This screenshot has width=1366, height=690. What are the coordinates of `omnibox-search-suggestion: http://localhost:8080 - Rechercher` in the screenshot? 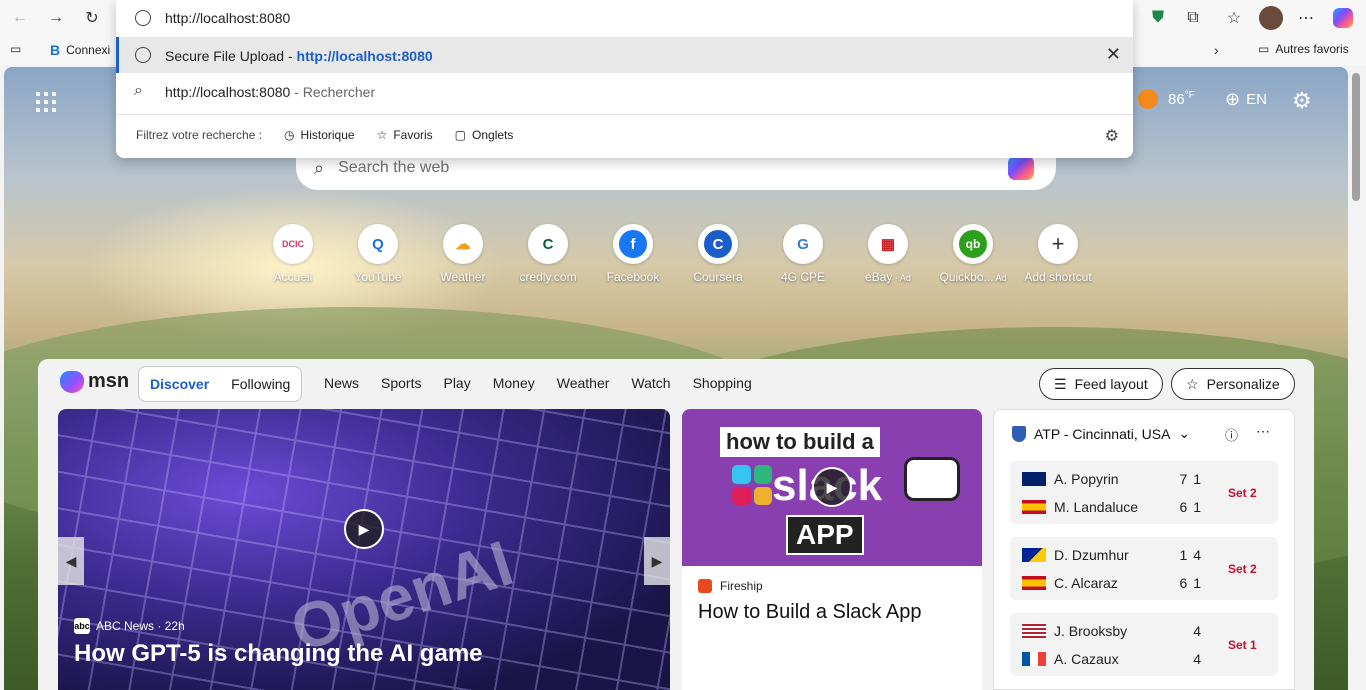 It's located at (270, 92).